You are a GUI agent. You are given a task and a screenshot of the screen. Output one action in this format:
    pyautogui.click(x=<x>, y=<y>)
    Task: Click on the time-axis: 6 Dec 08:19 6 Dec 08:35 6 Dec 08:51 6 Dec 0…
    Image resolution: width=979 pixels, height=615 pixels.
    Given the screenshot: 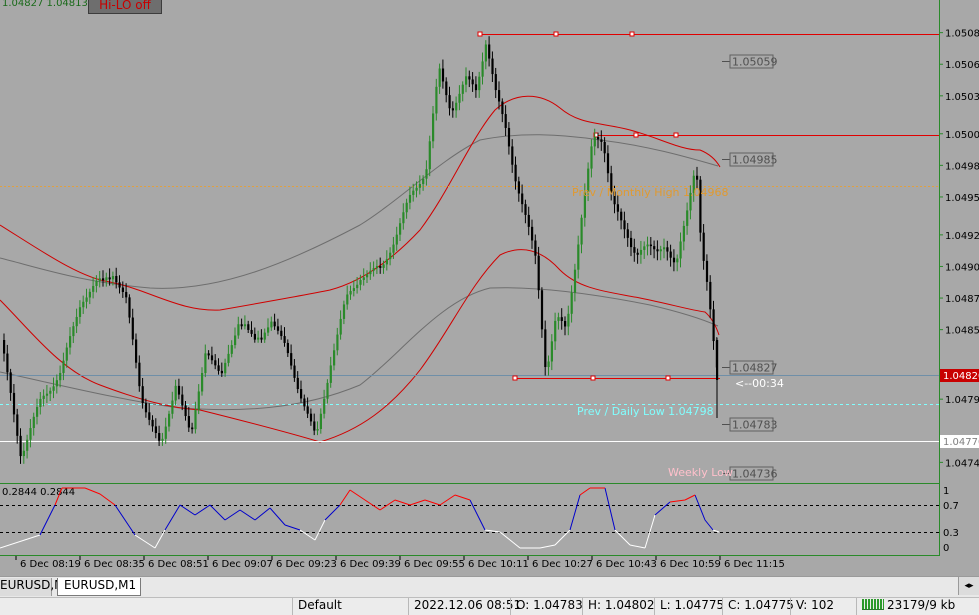 What is the action you would take?
    pyautogui.click(x=400, y=563)
    